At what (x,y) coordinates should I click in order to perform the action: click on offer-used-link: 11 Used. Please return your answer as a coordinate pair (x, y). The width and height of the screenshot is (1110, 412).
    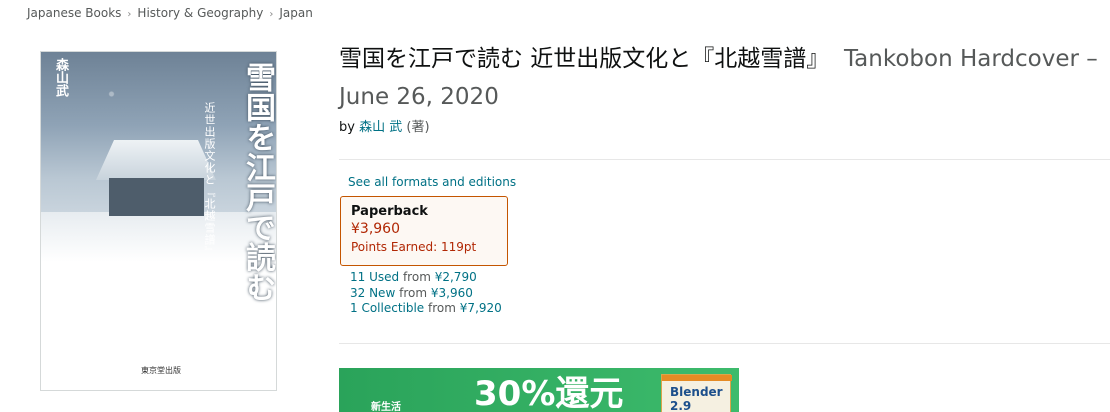
    Looking at the image, I should click on (374, 277).